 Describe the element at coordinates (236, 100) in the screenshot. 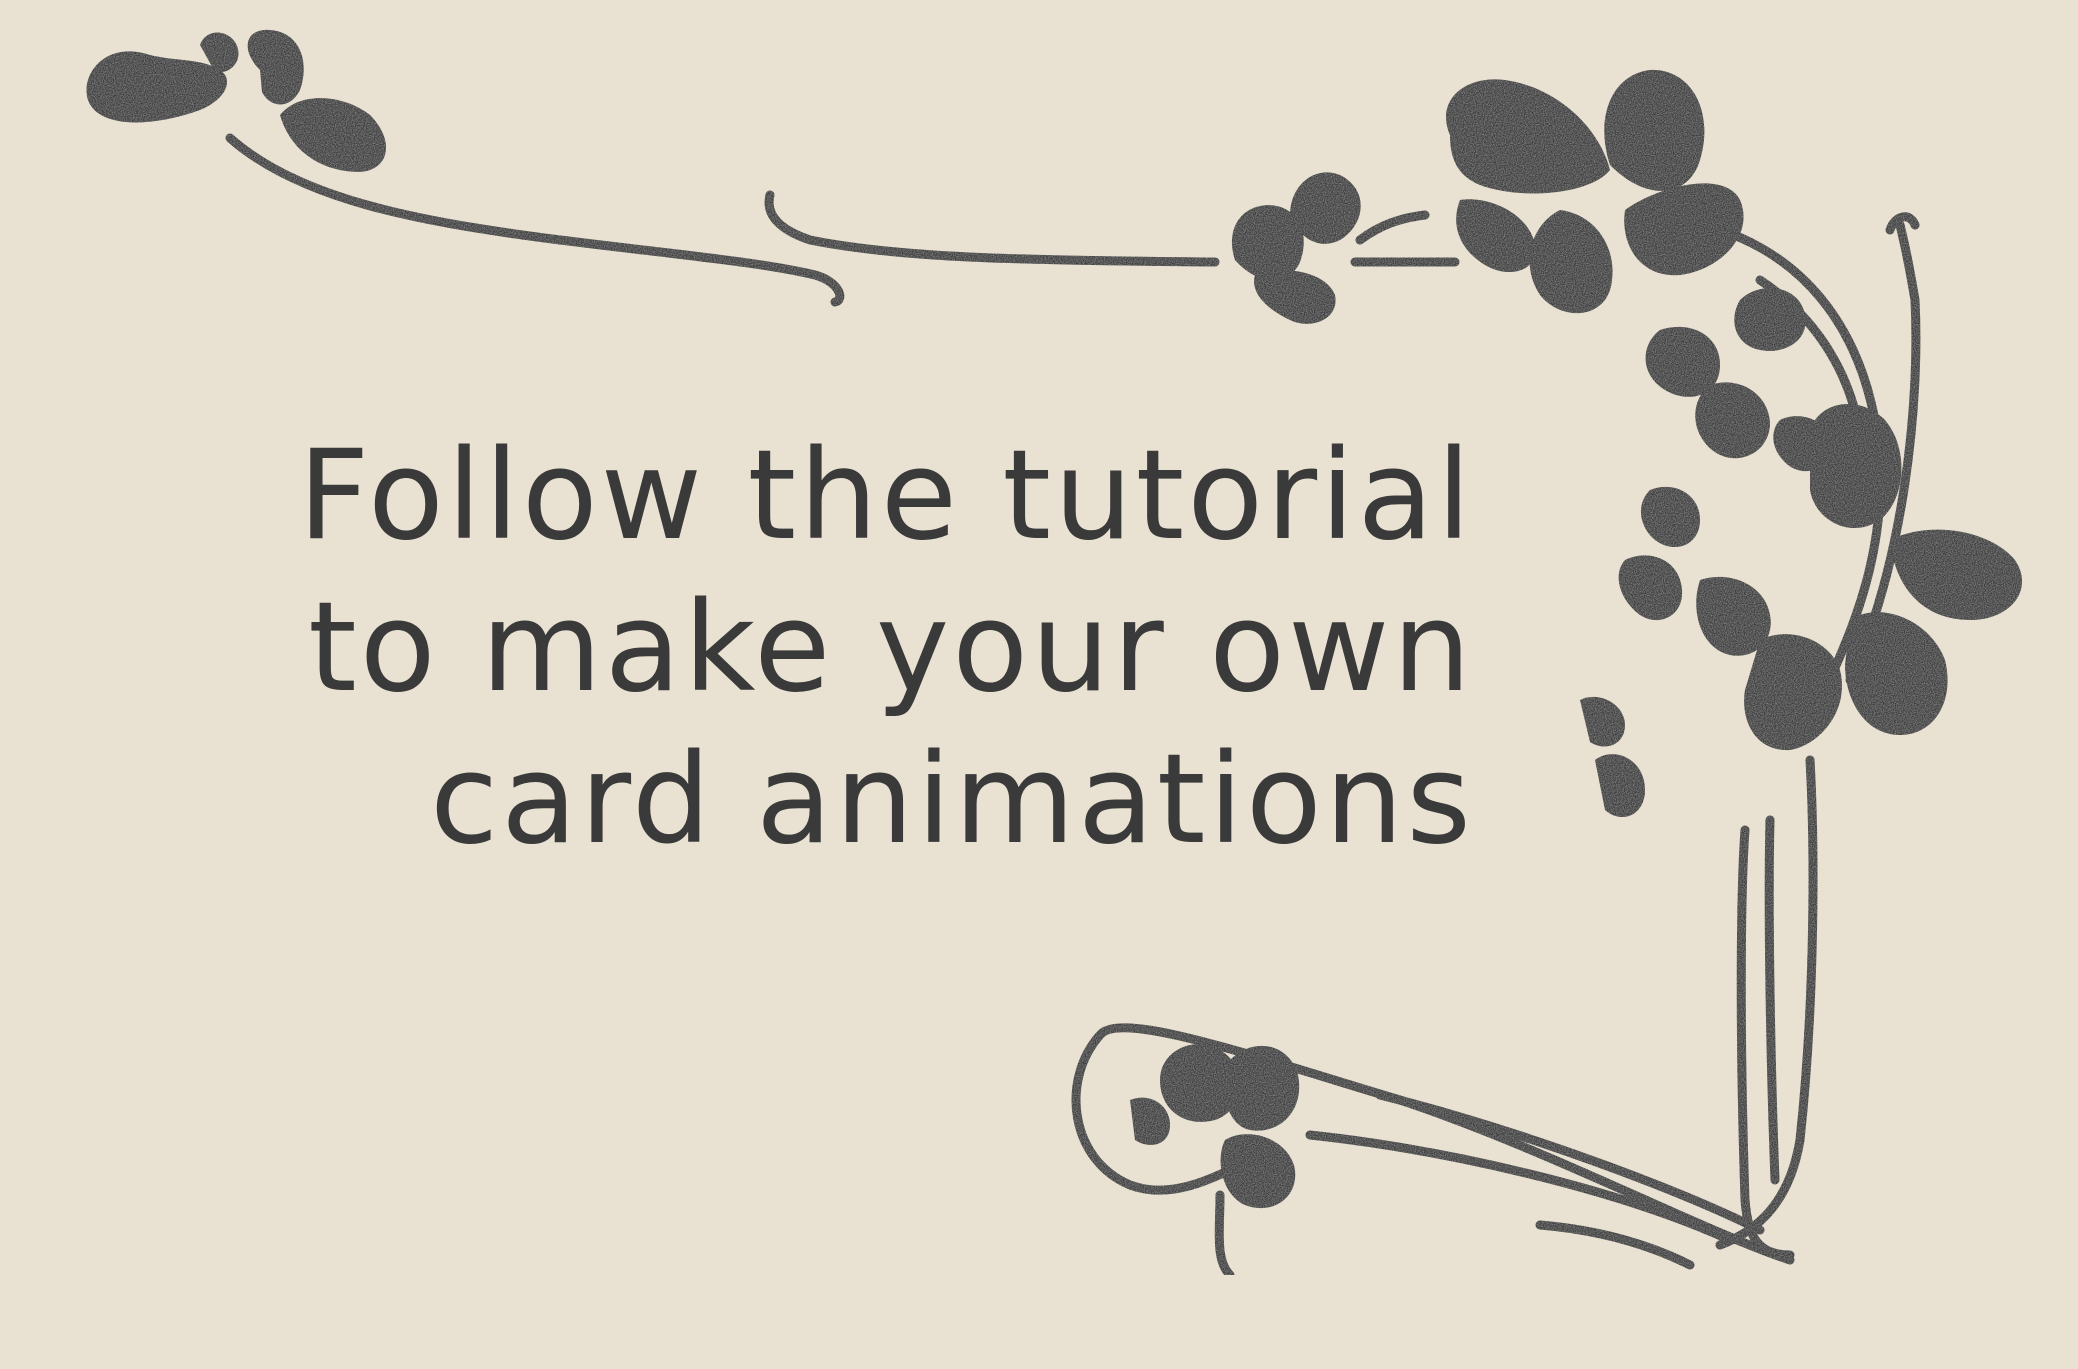

I see `top-left-clover-icon` at that location.